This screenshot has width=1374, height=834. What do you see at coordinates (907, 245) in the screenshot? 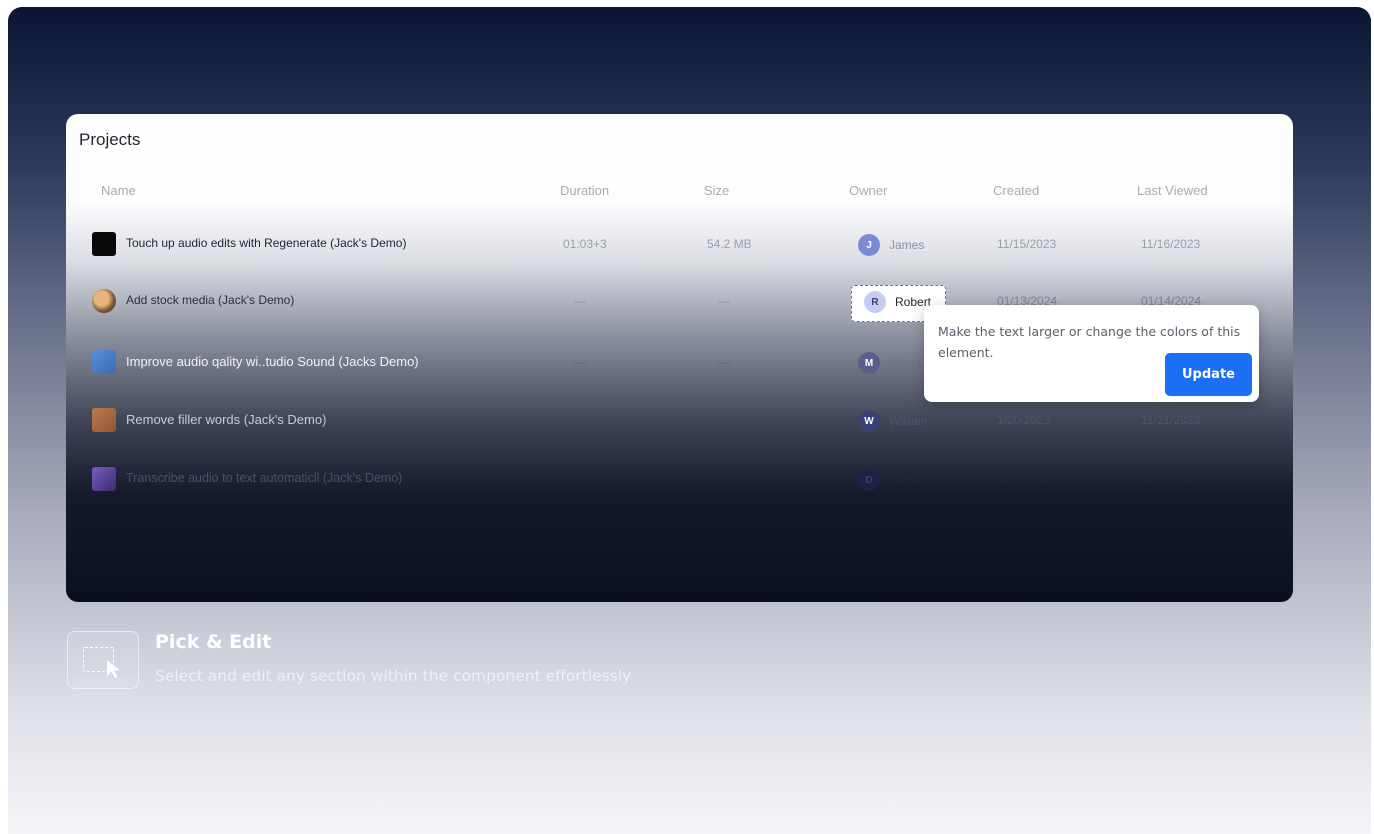
I see `owner-name: James` at bounding box center [907, 245].